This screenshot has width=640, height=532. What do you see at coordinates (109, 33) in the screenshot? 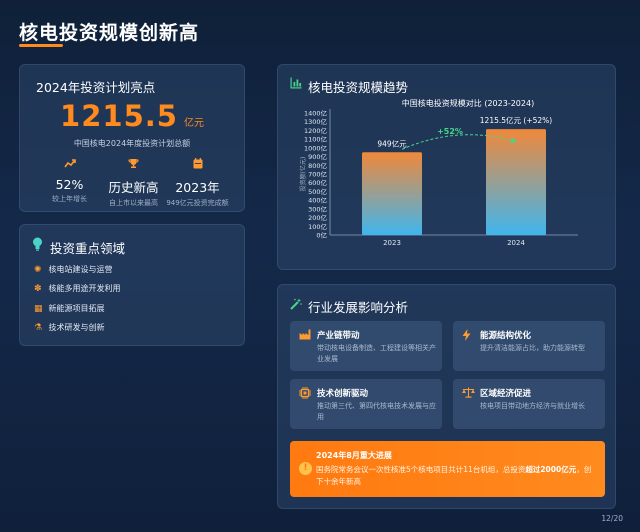
I see `page-title: 核电投资规模创新高` at bounding box center [109, 33].